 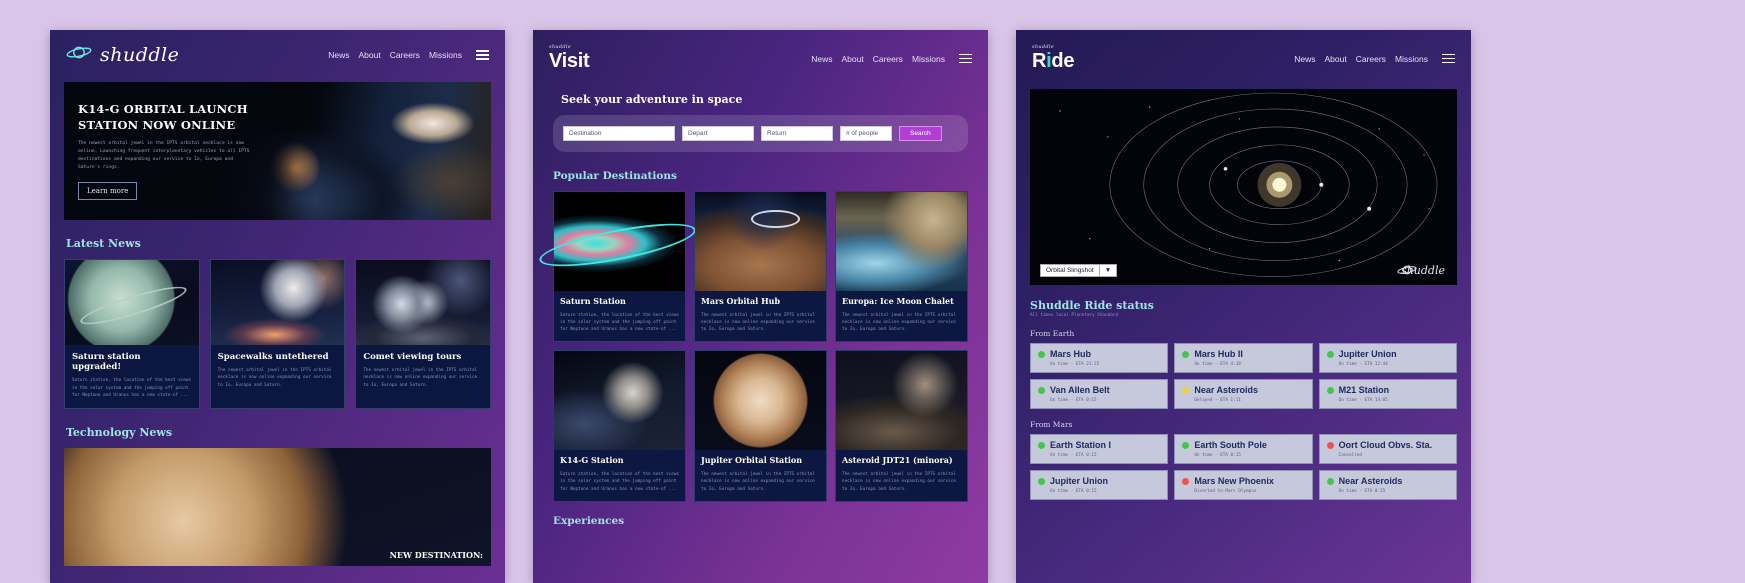 What do you see at coordinates (718, 133) in the screenshot?
I see `depart-input` at bounding box center [718, 133].